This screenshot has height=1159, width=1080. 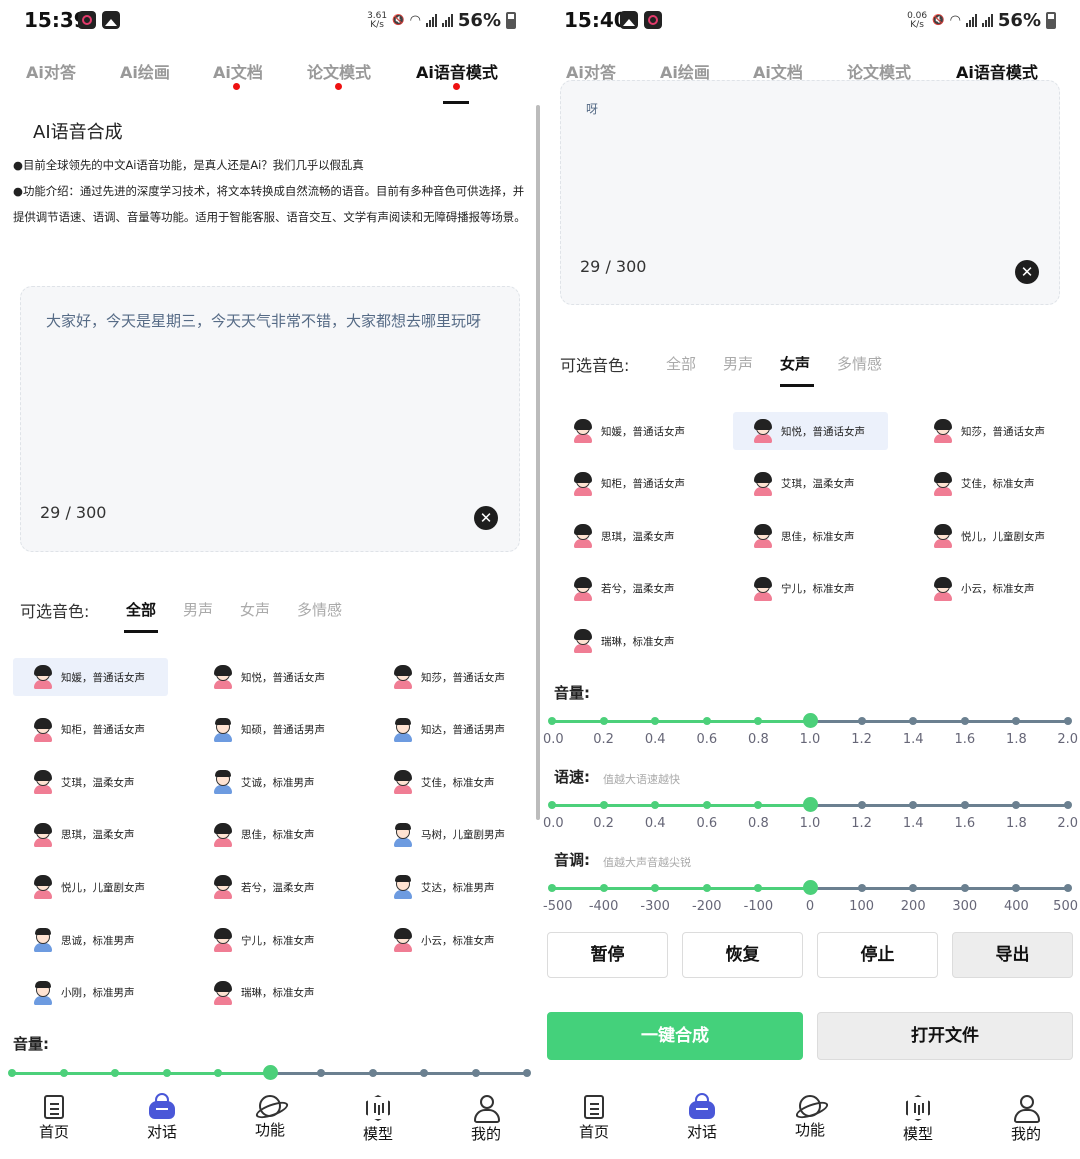 What do you see at coordinates (450, 835) in the screenshot?
I see `voice-option: 马树，儿童剧男声` at bounding box center [450, 835].